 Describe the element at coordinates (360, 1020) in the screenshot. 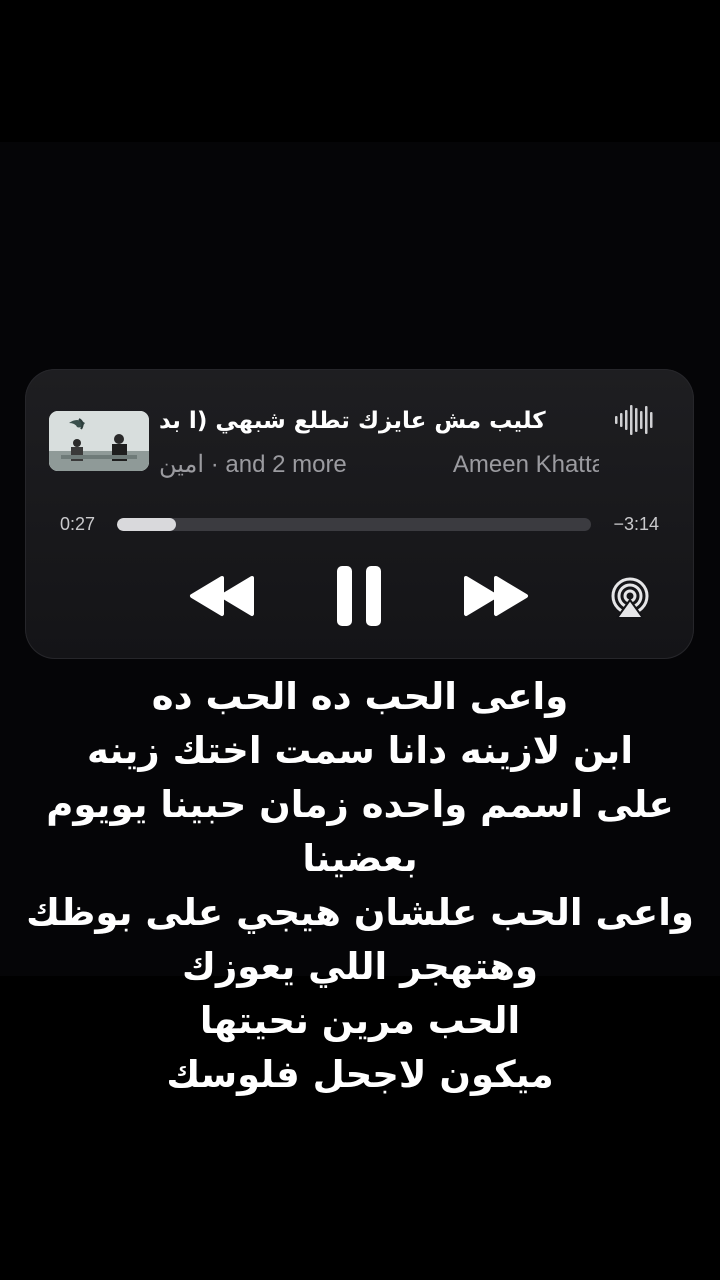

I see `lyric-line: الحب مرين نحيتها` at that location.